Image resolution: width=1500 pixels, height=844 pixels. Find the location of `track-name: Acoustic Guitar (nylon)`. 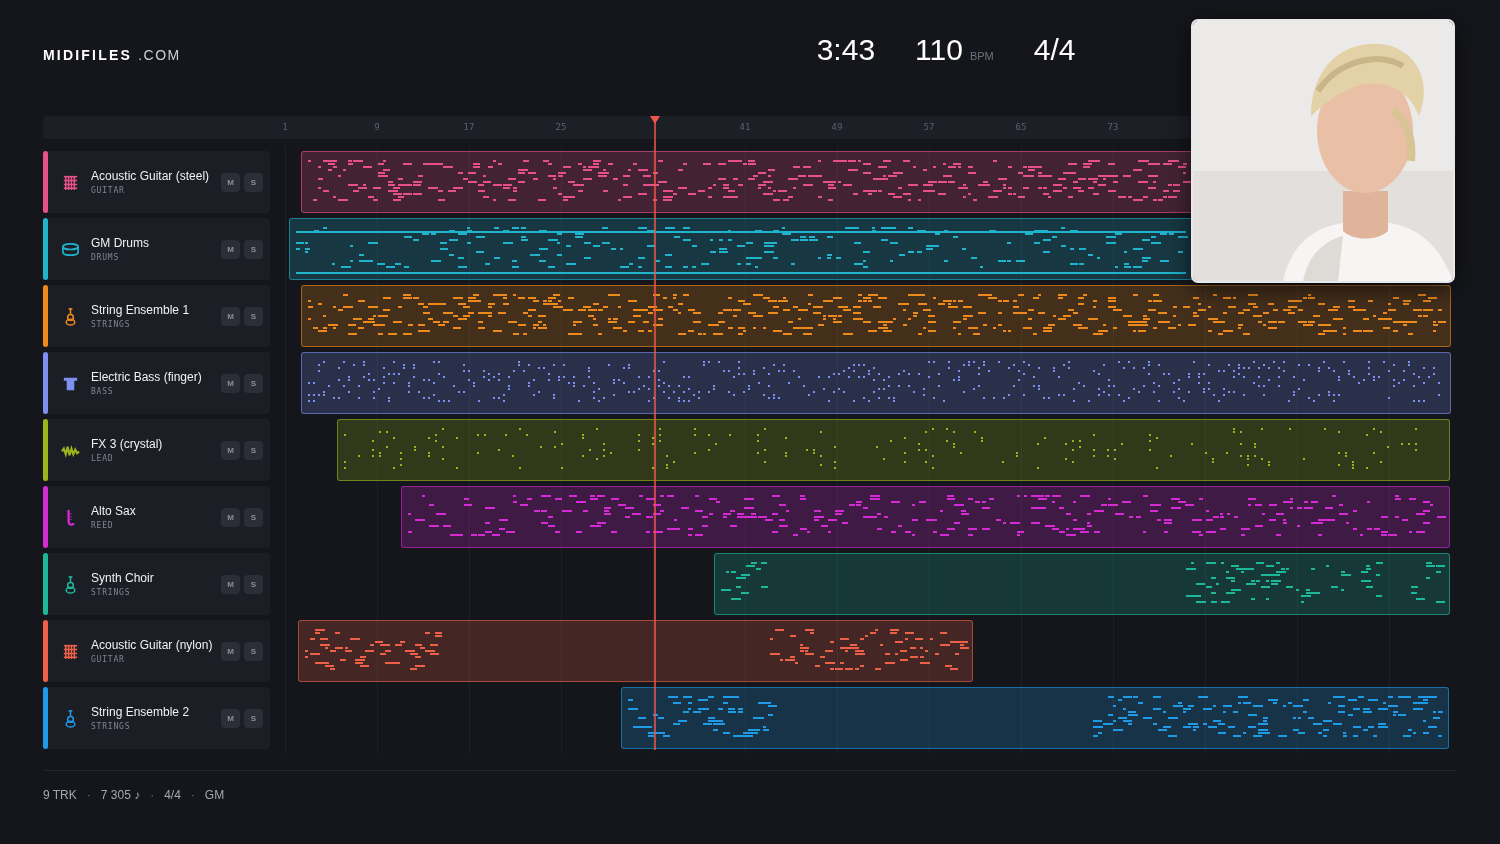

track-name: Acoustic Guitar (nylon) is located at coordinates (152, 645).